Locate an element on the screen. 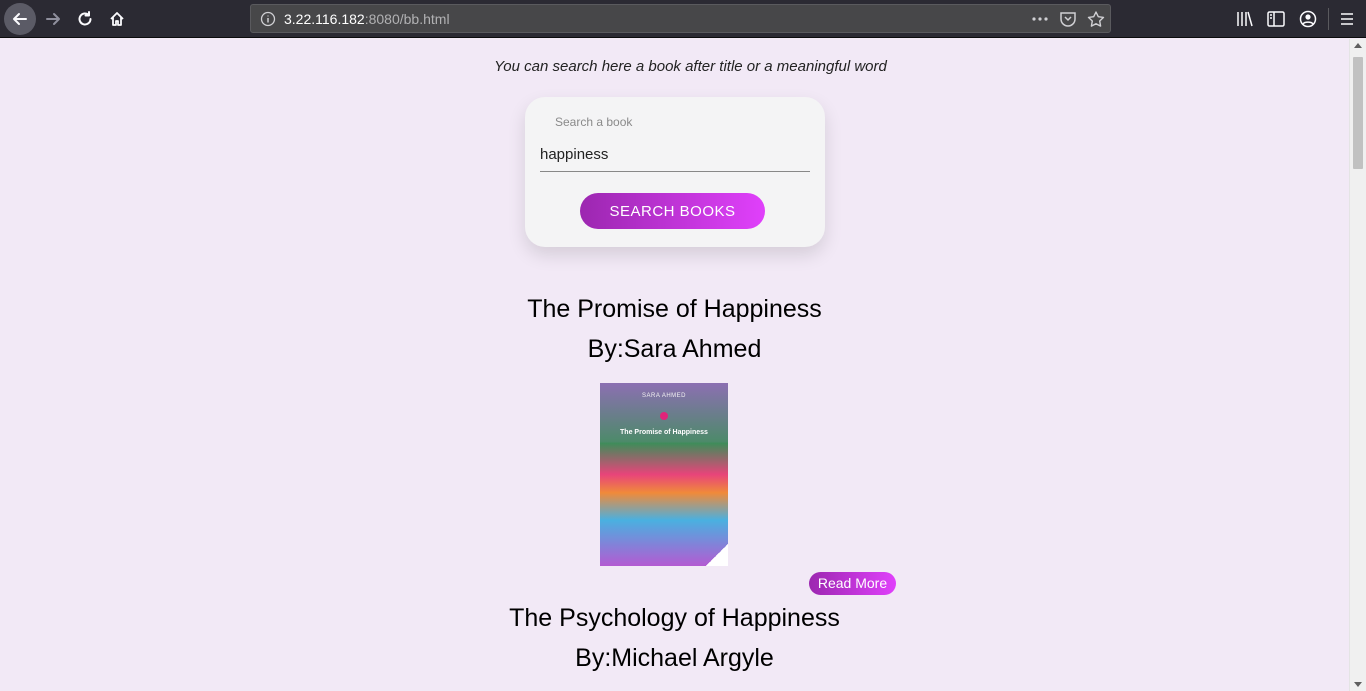 The height and width of the screenshot is (691, 1366). book-author: By:Michael Argyle is located at coordinates (674, 658).